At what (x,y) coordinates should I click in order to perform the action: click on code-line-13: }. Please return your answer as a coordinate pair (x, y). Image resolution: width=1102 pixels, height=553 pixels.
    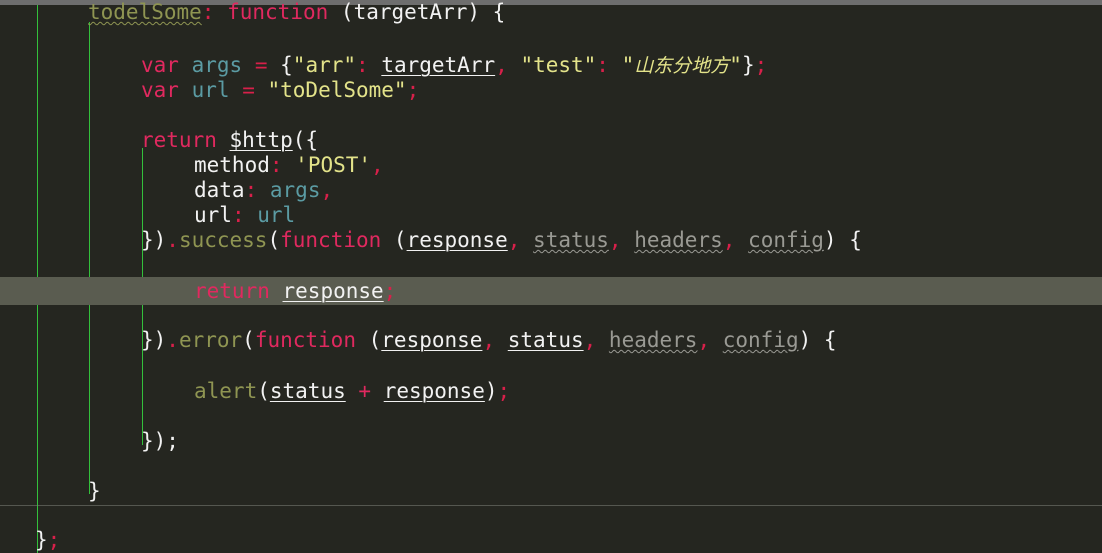
    Looking at the image, I should click on (50, 491).